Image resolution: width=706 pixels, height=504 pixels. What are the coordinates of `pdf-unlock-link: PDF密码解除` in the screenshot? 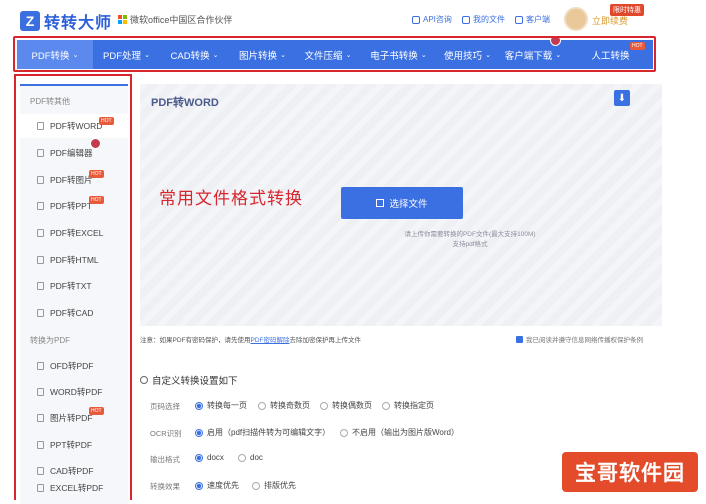 It's located at (270, 340).